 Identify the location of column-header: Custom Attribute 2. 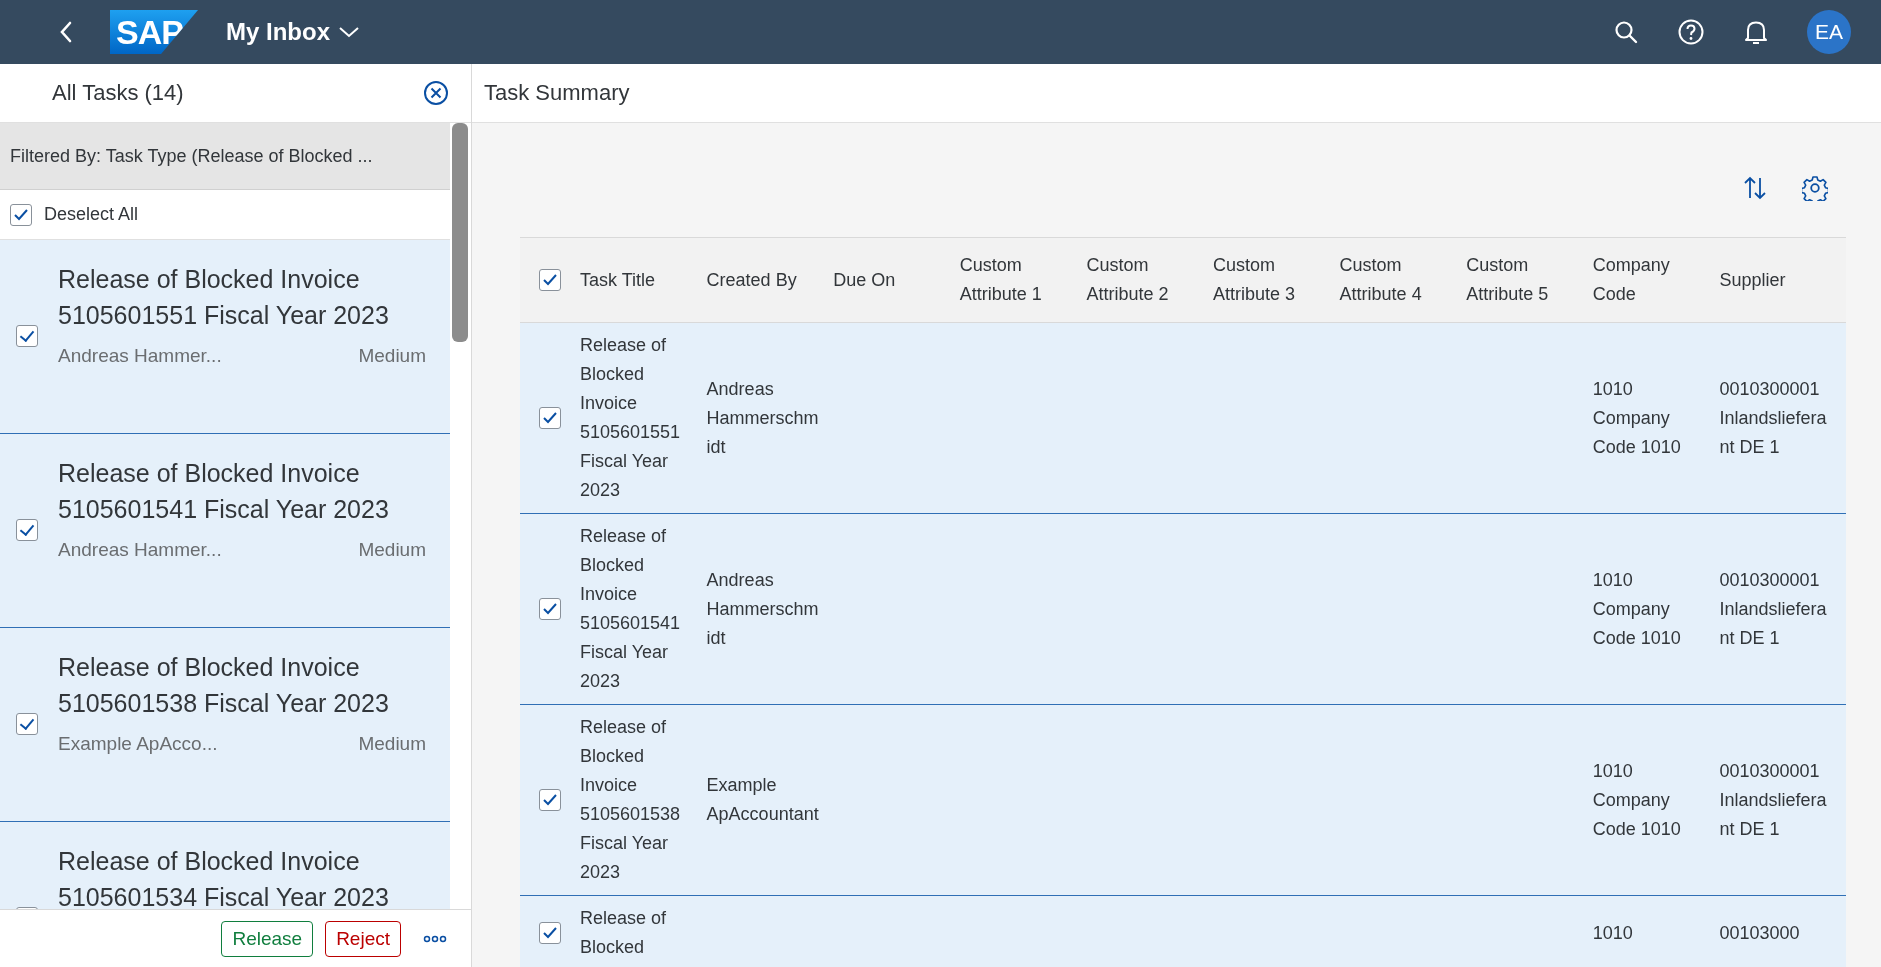
(1142, 280).